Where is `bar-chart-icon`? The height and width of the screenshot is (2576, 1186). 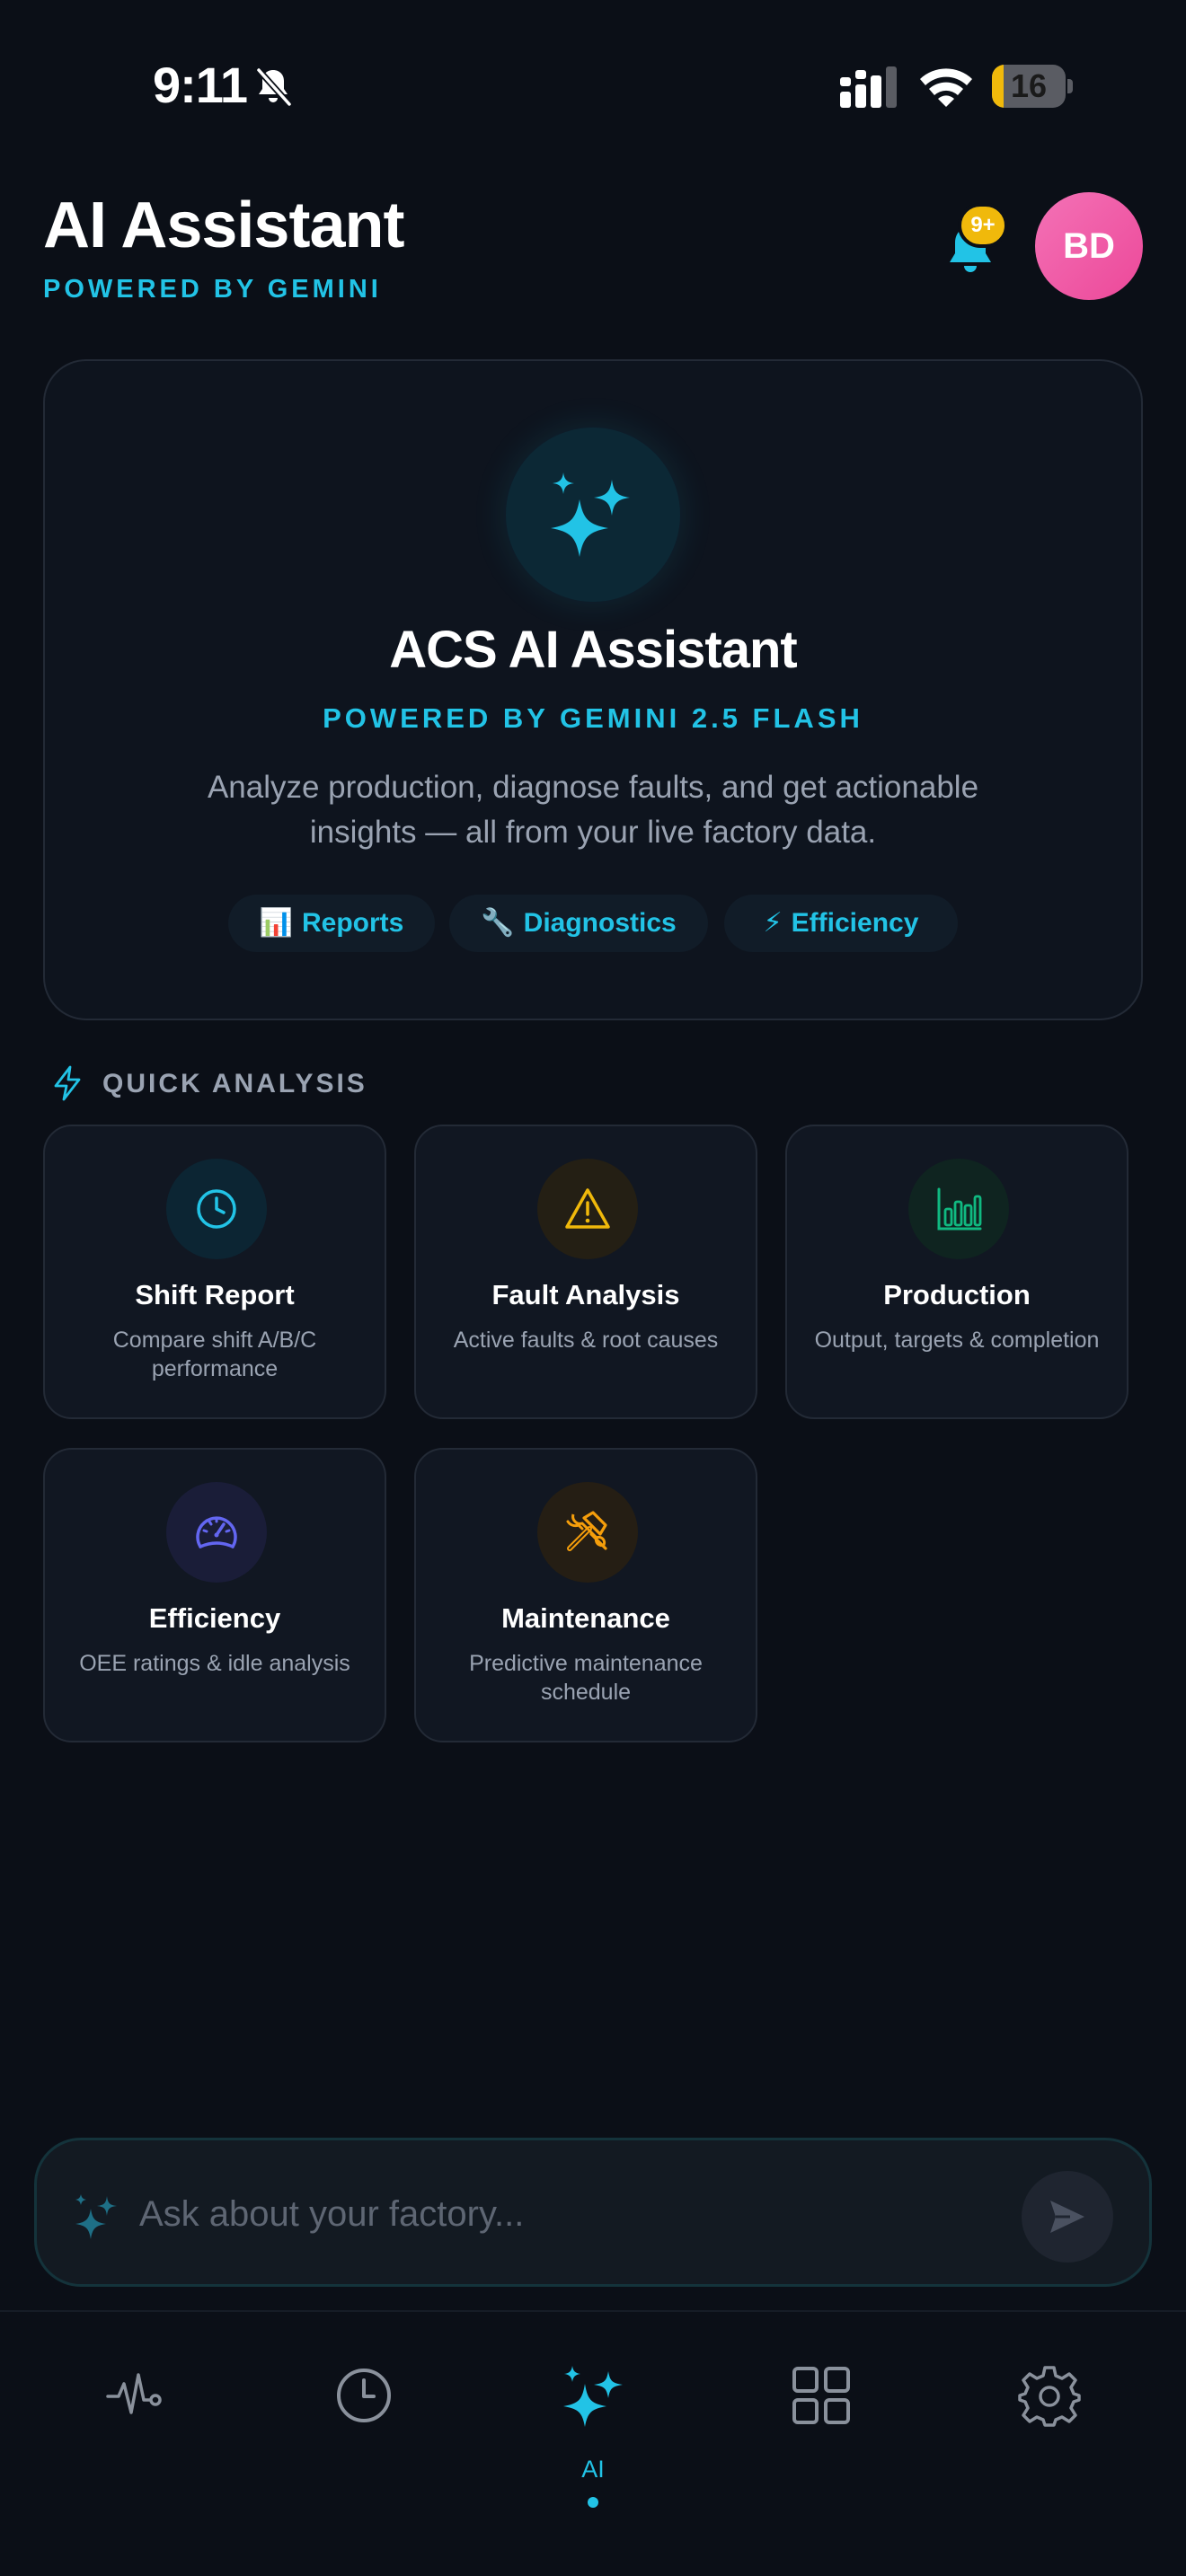
bar-chart-icon is located at coordinates (959, 1209).